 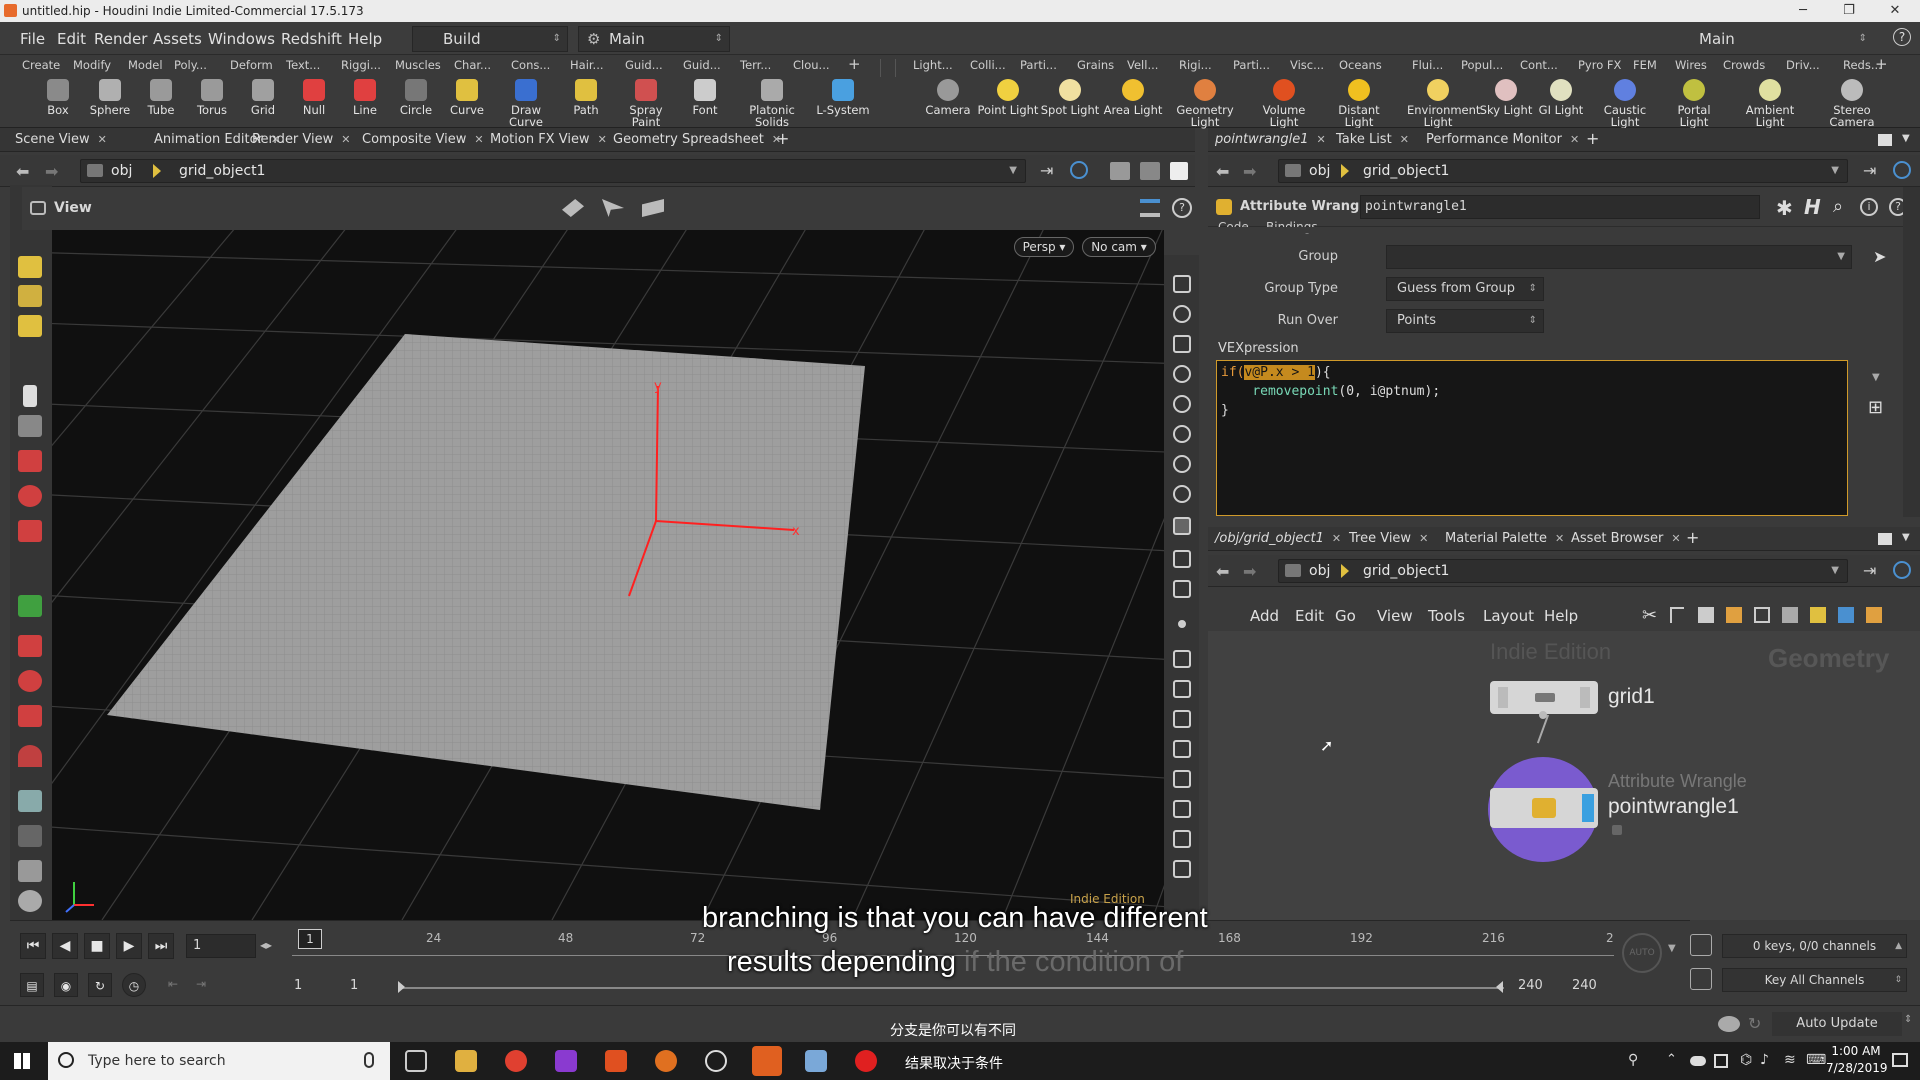 I want to click on camera-dolly-icon, so click(x=653, y=208).